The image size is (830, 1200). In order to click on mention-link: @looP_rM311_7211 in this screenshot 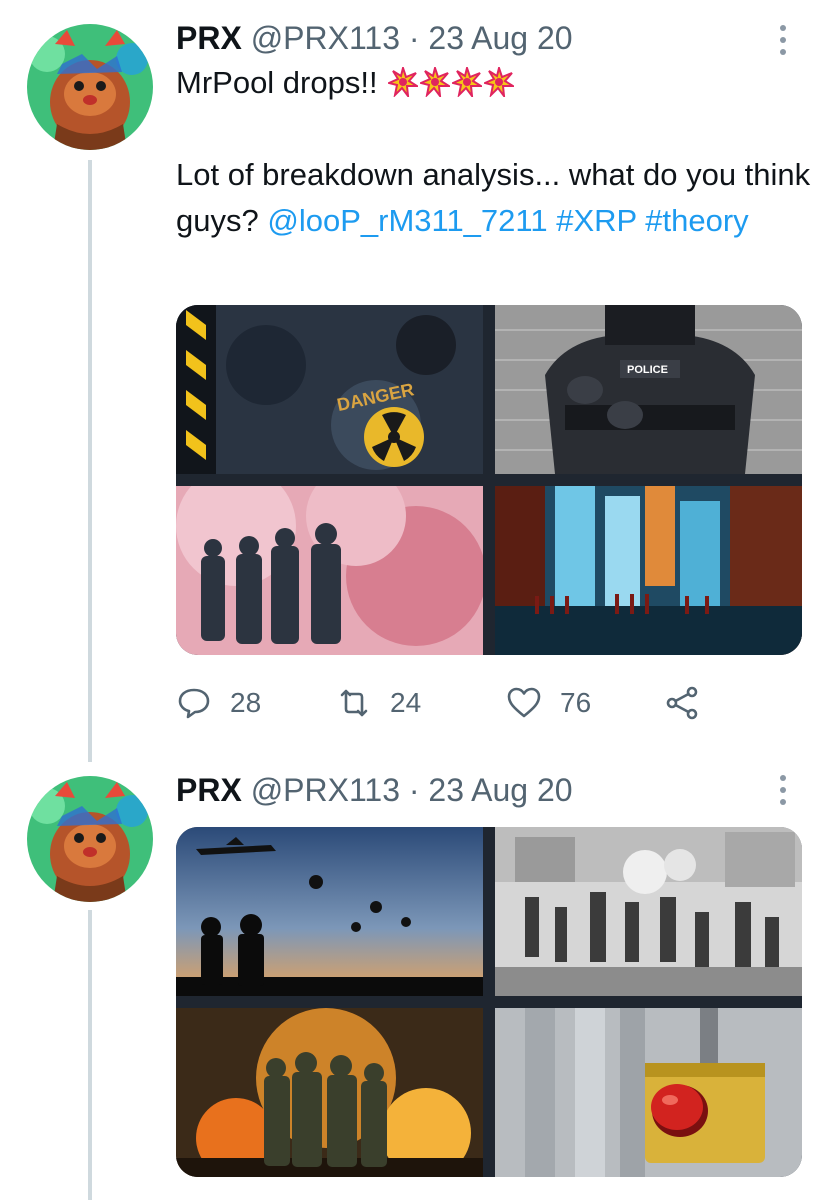, I will do `click(407, 220)`.